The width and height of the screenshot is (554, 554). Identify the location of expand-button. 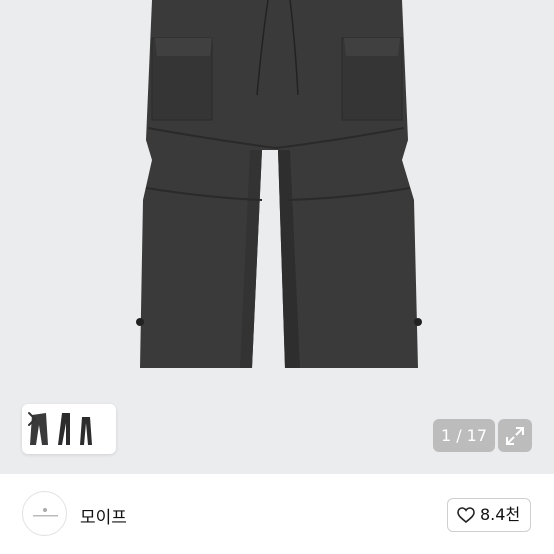
(515, 435).